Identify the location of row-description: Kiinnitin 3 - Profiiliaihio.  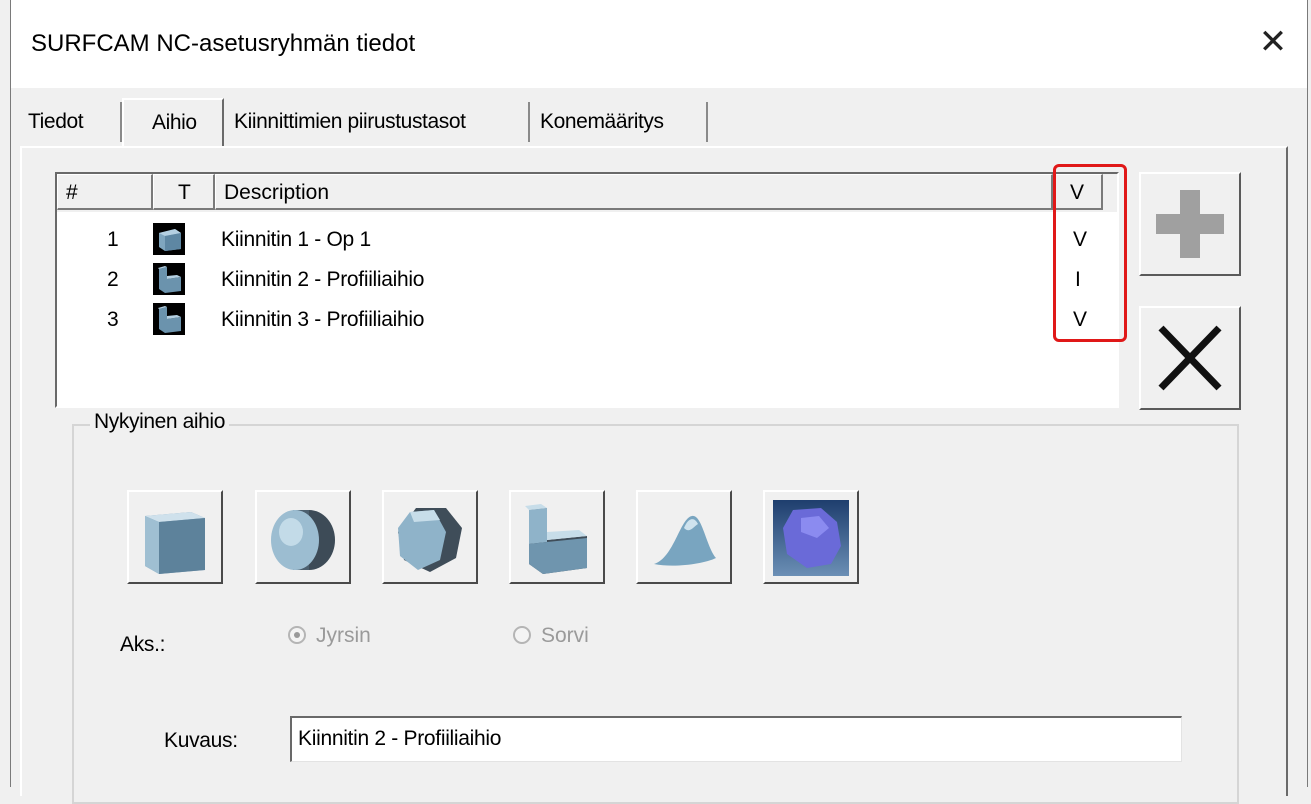
(323, 319).